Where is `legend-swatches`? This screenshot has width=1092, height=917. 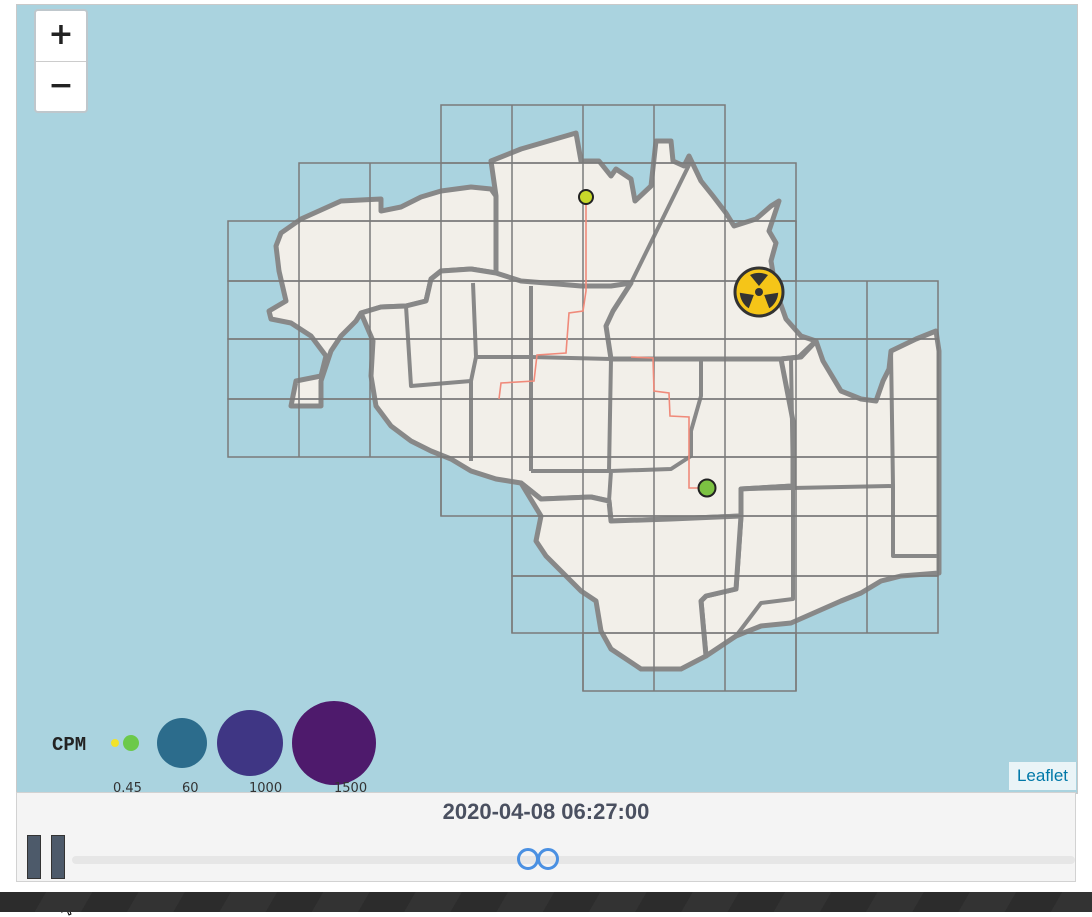
legend-swatches is located at coordinates (243, 743).